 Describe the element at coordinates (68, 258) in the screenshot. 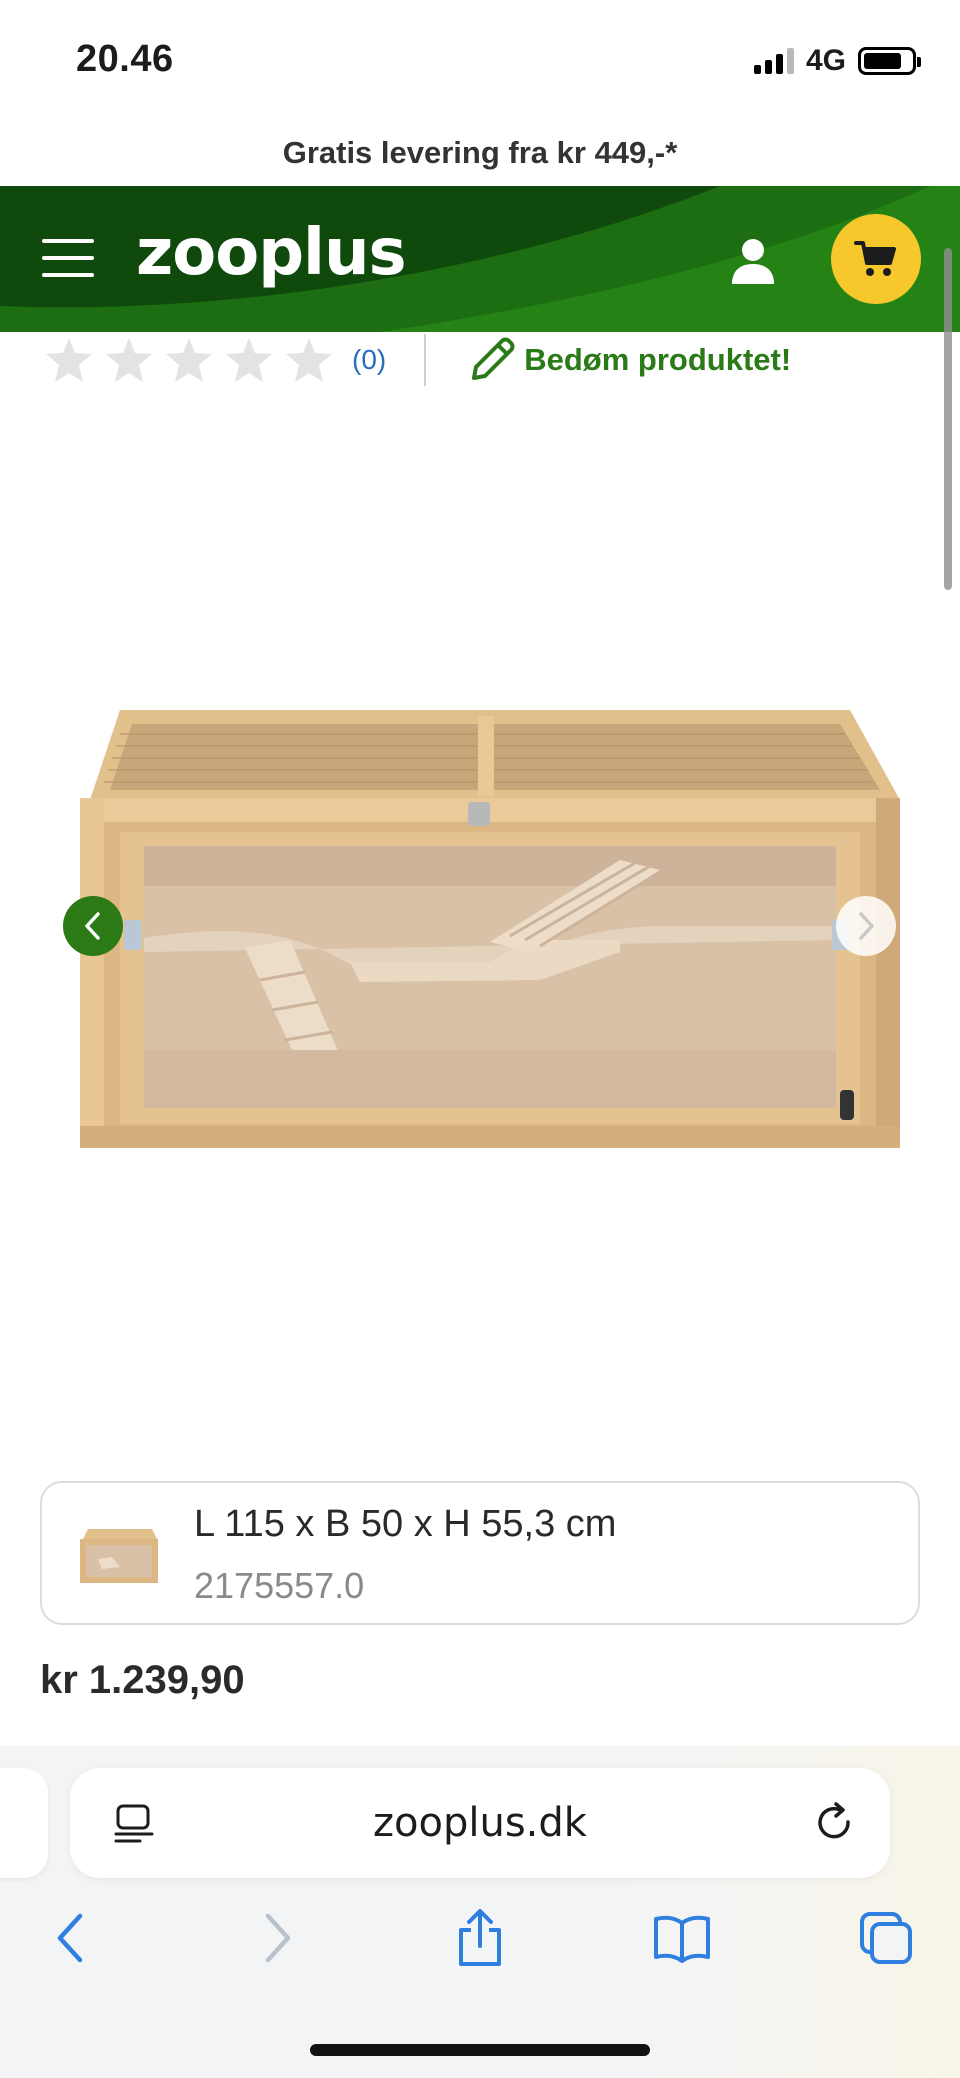

I see `hamburger-icon` at that location.